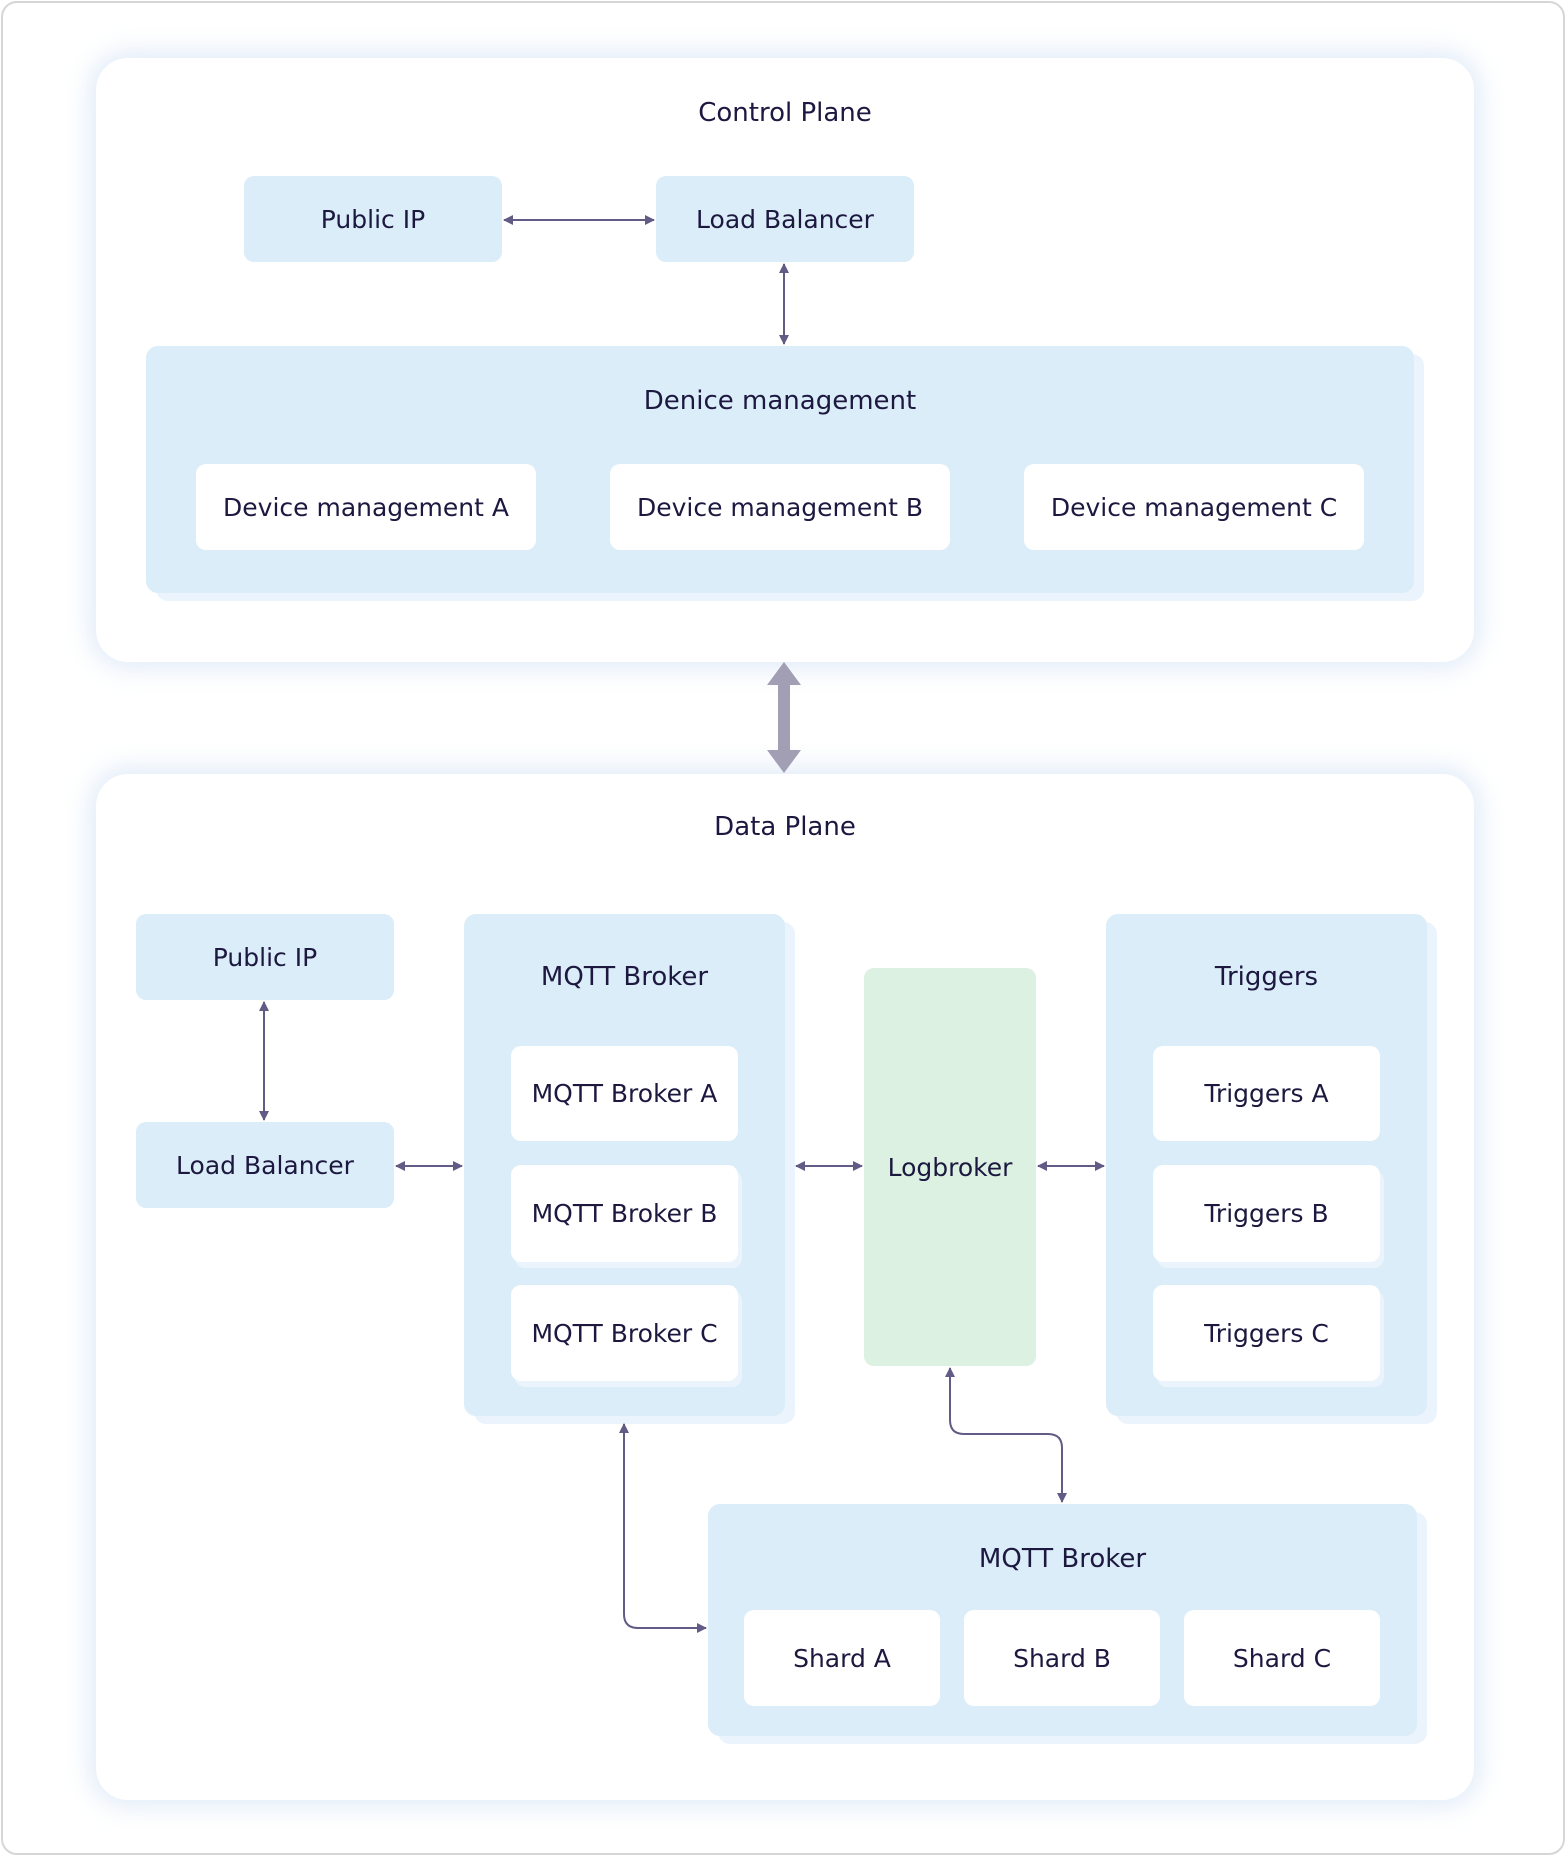  I want to click on device-management-b-label: Device management B, so click(779, 507).